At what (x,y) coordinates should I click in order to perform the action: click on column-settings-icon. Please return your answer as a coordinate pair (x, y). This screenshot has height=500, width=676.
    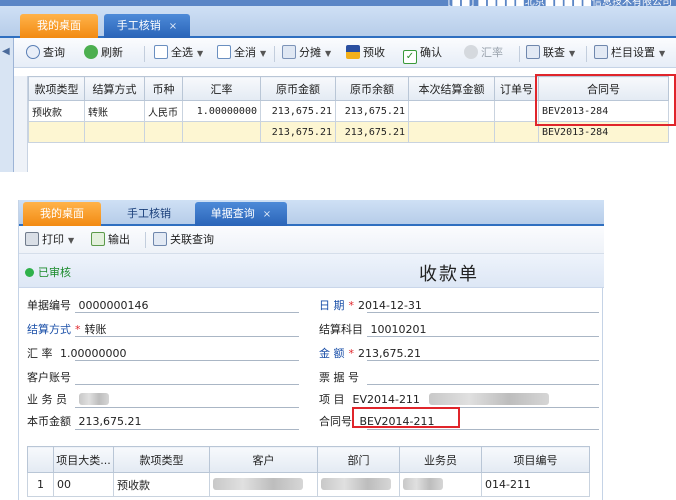
    Looking at the image, I should click on (601, 52).